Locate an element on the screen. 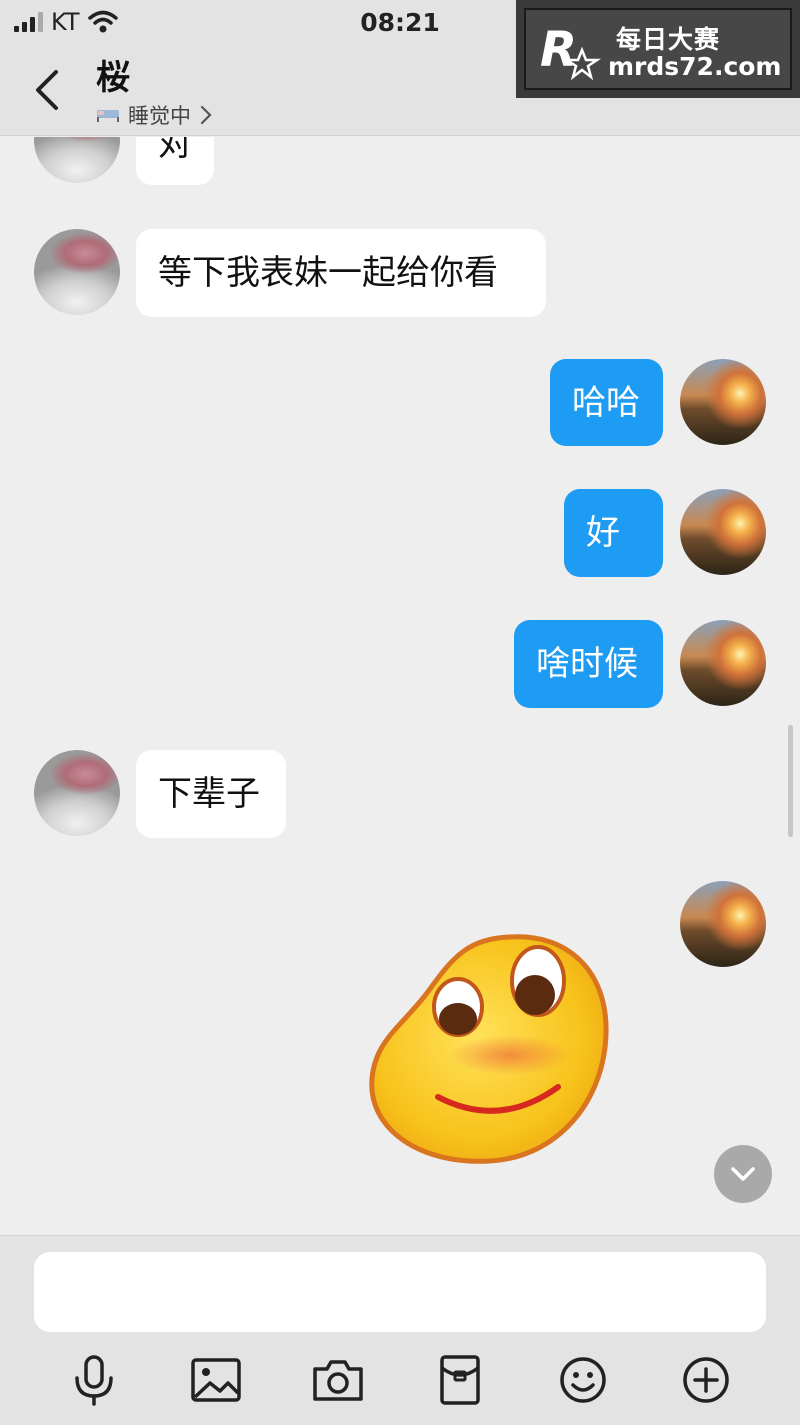 The width and height of the screenshot is (800, 1425). red-packet-icon is located at coordinates (460, 1380).